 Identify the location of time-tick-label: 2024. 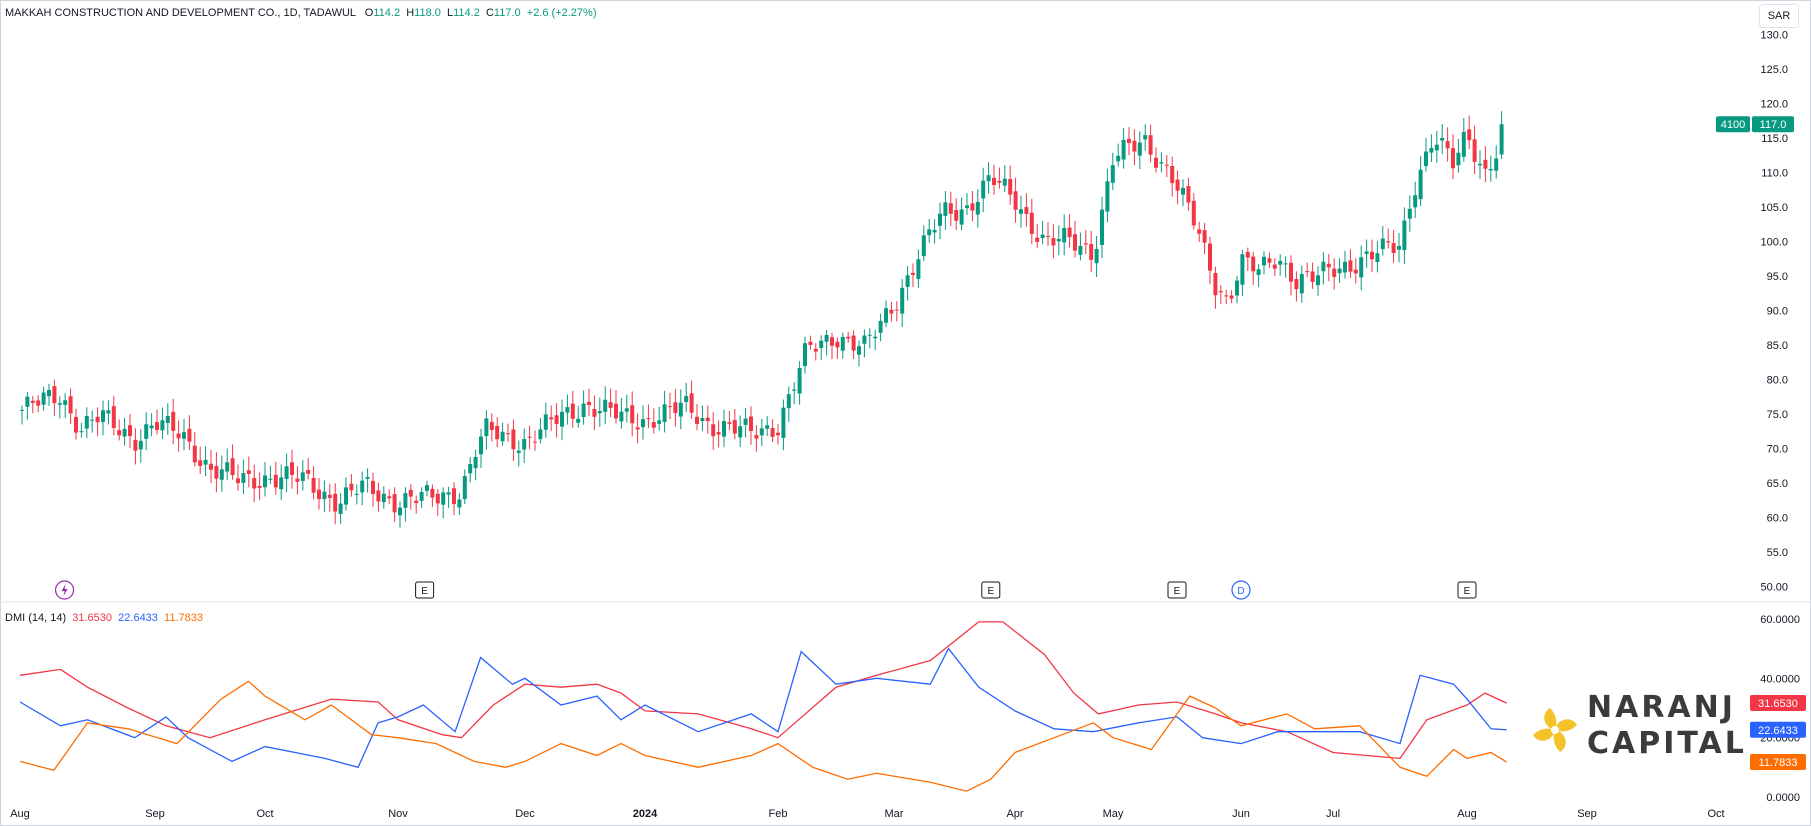
(645, 814).